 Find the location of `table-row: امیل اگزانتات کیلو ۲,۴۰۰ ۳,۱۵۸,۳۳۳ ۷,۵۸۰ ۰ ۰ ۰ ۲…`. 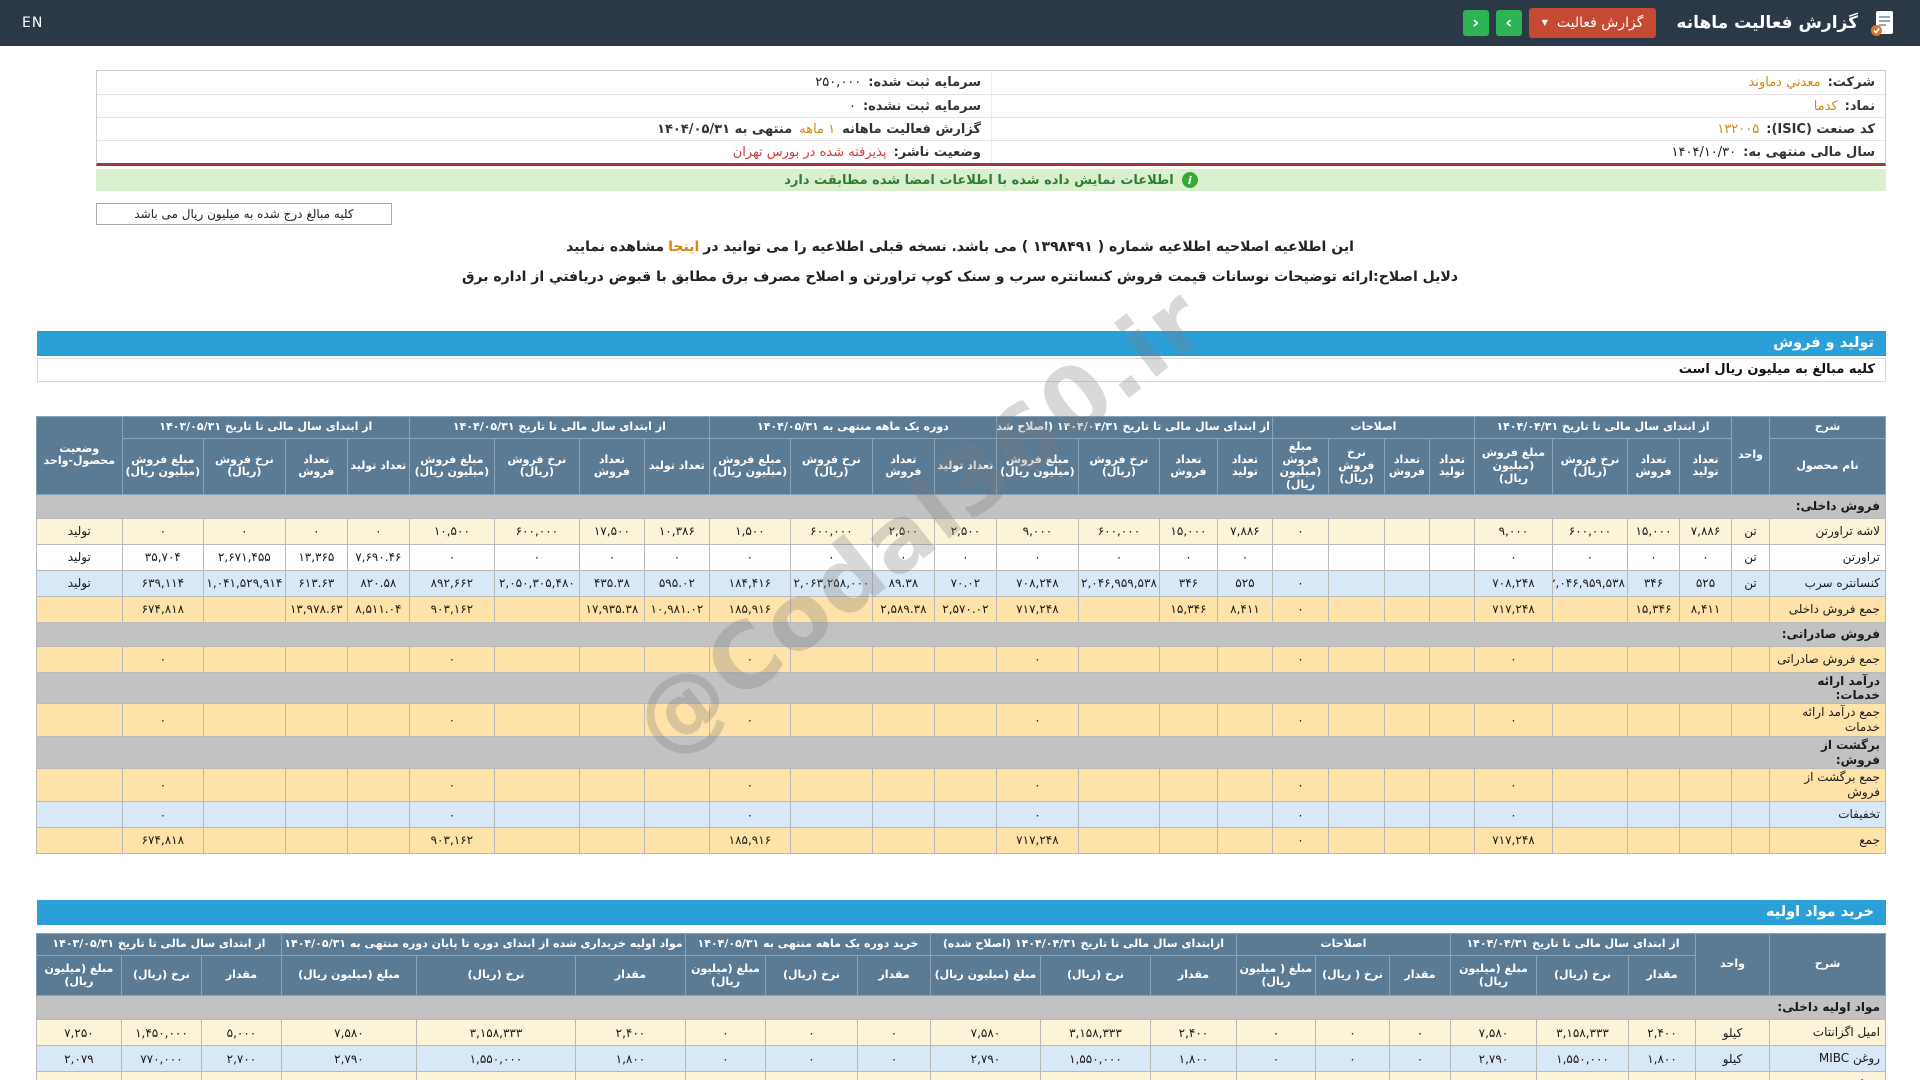

table-row: امیل اگزانتات کیلو ۲,۴۰۰ ۳,۱۵۸,۳۳۳ ۷,۵۸۰ ۰ ۰ ۰ ۲… is located at coordinates (960, 1033).